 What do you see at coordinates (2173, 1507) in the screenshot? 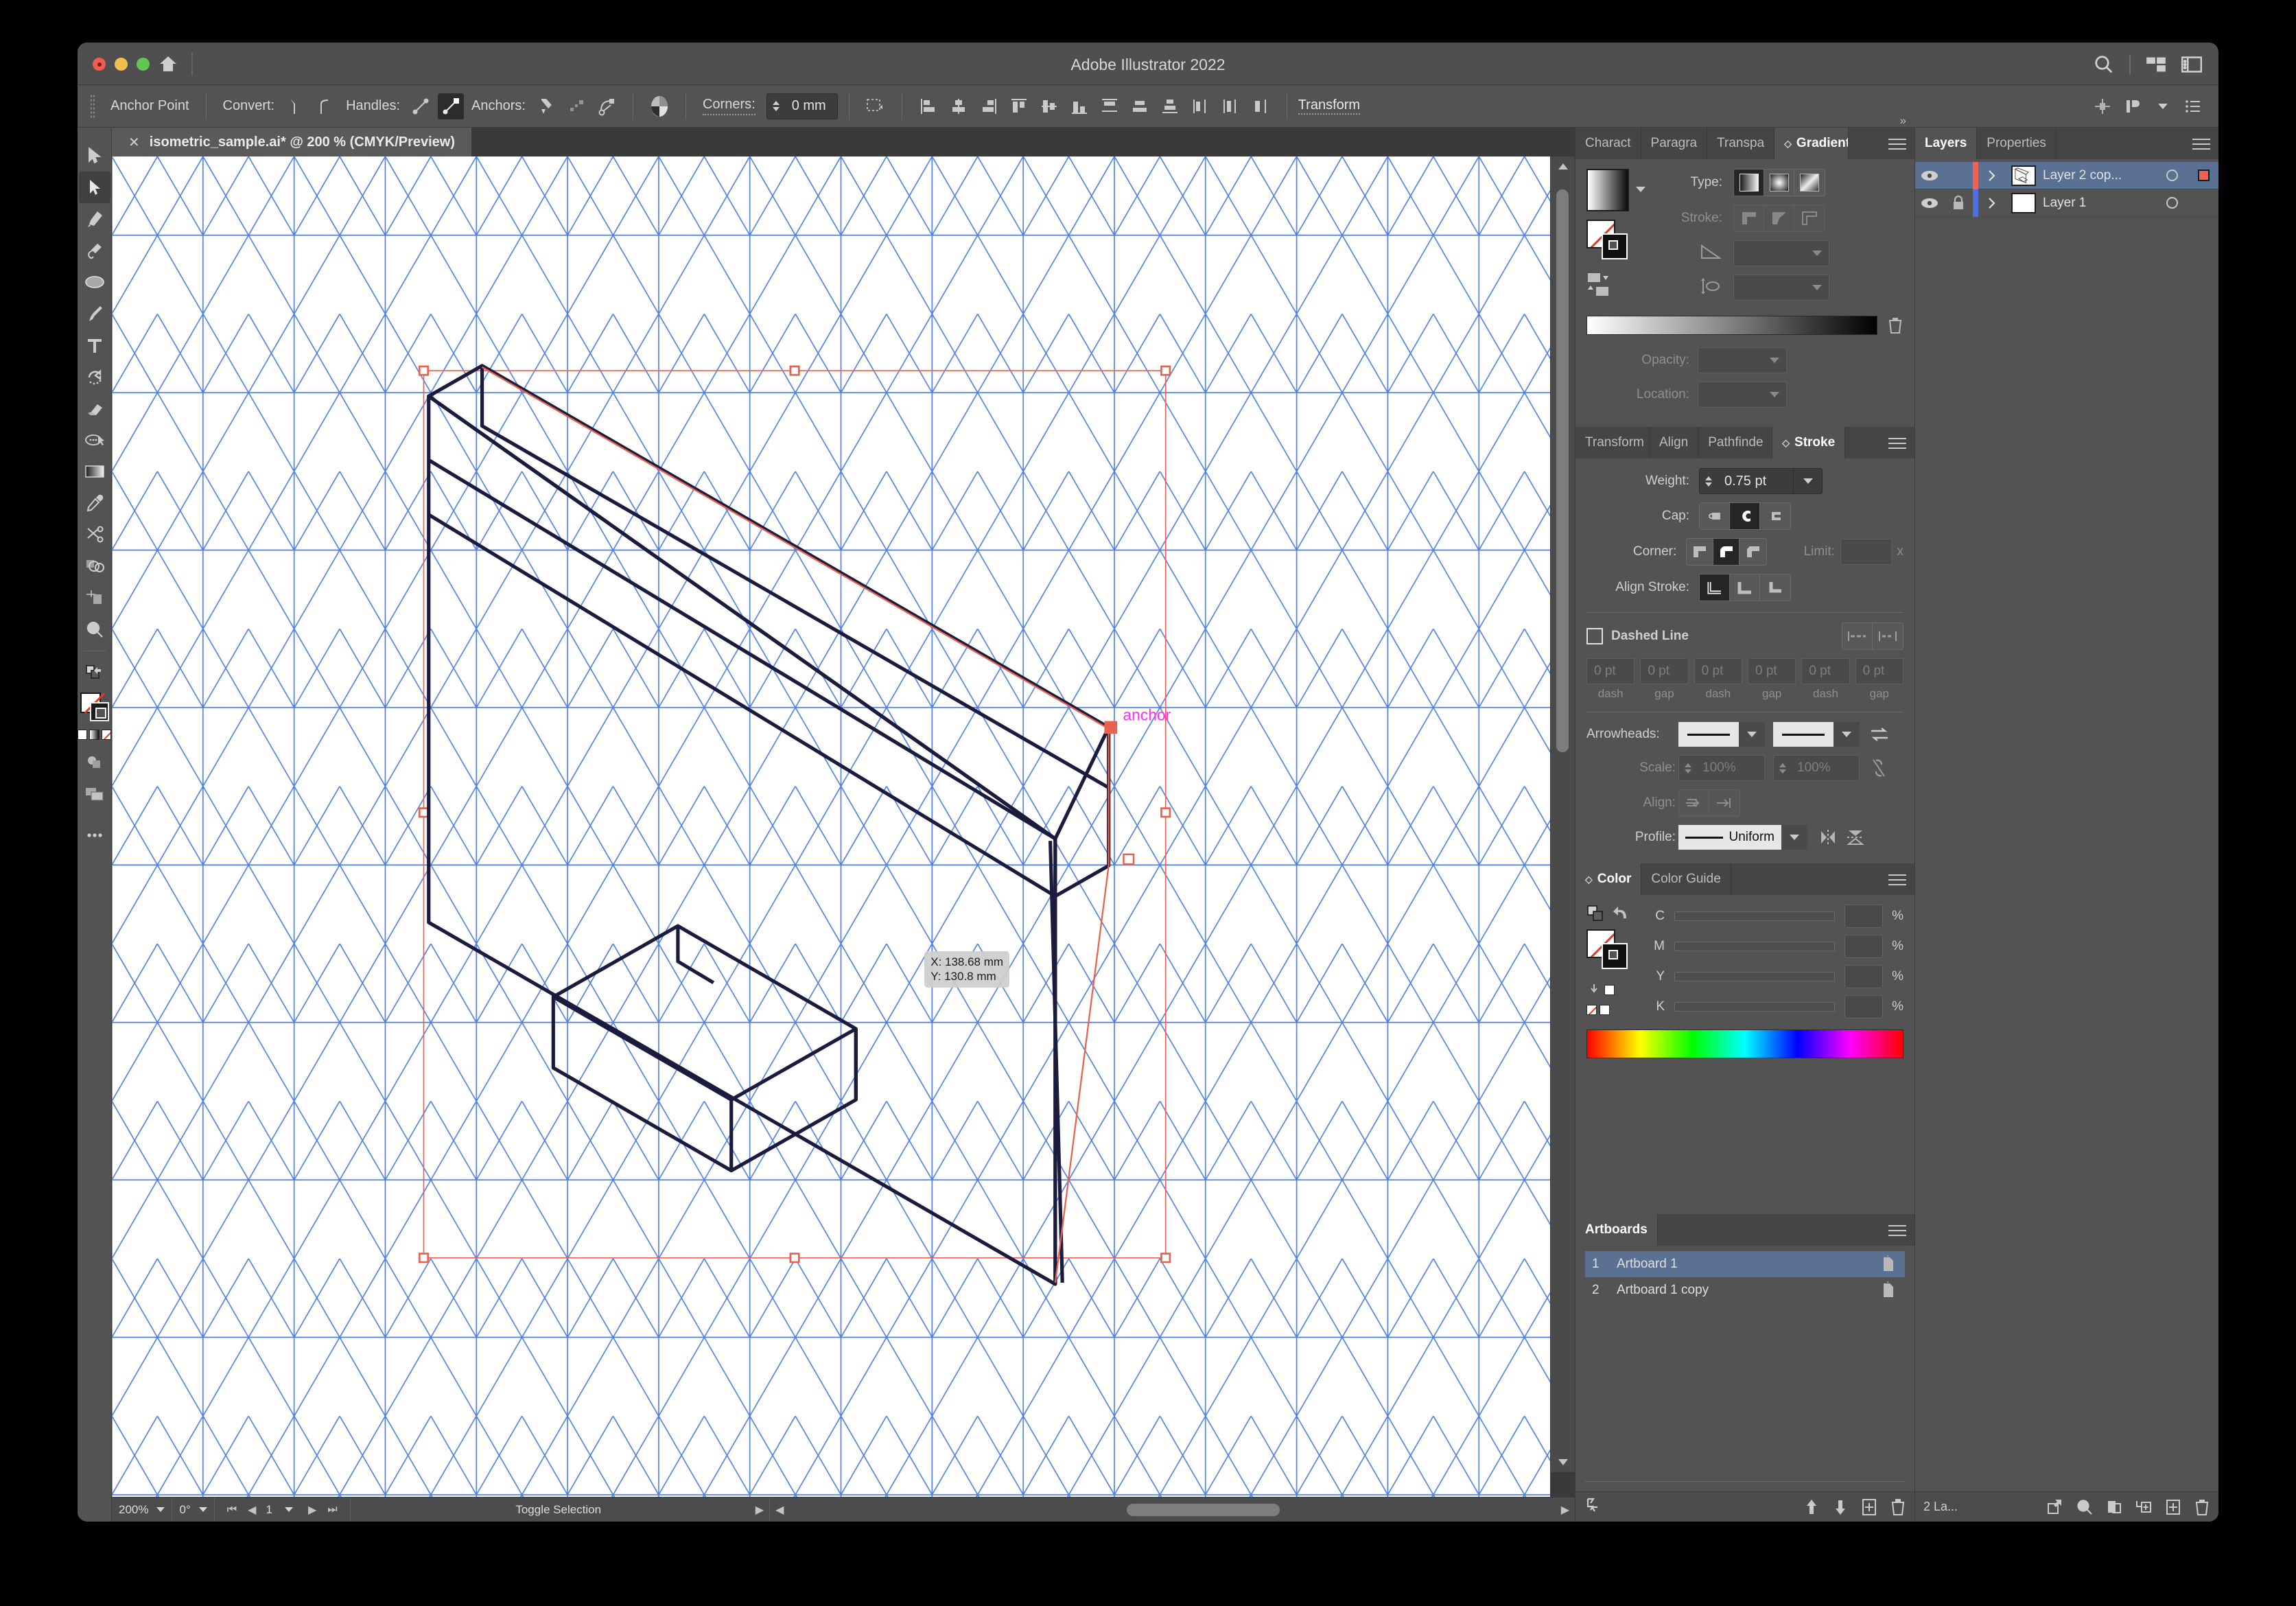
I see `new-layer-icon` at bounding box center [2173, 1507].